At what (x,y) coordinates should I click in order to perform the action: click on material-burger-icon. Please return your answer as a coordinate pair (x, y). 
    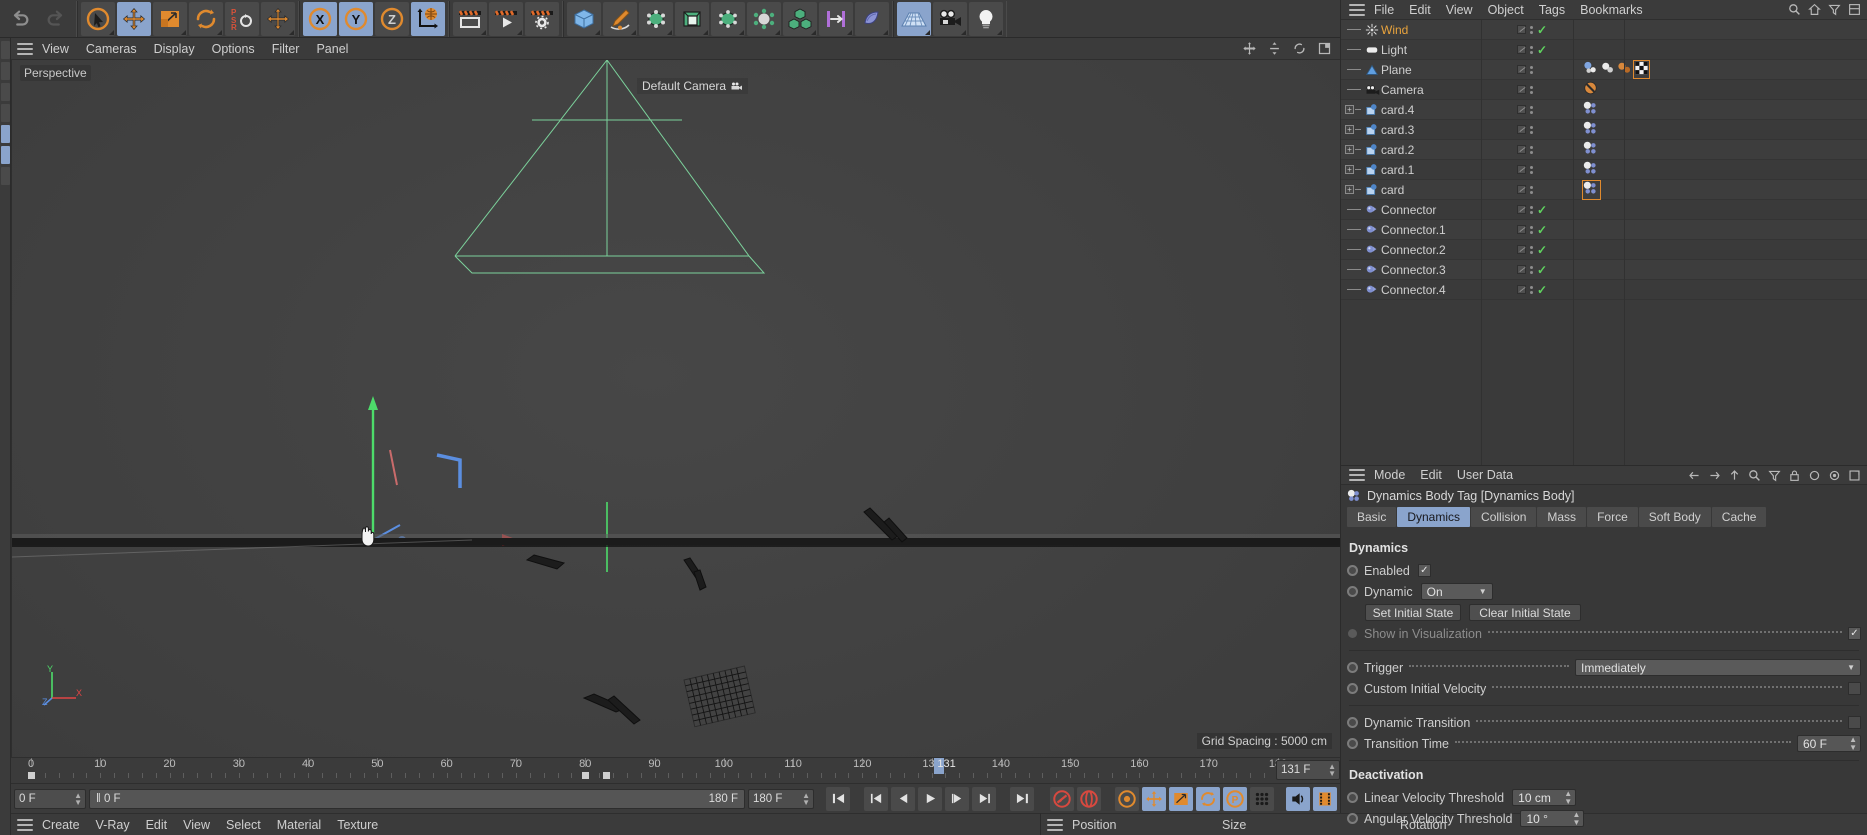
    Looking at the image, I should click on (25, 824).